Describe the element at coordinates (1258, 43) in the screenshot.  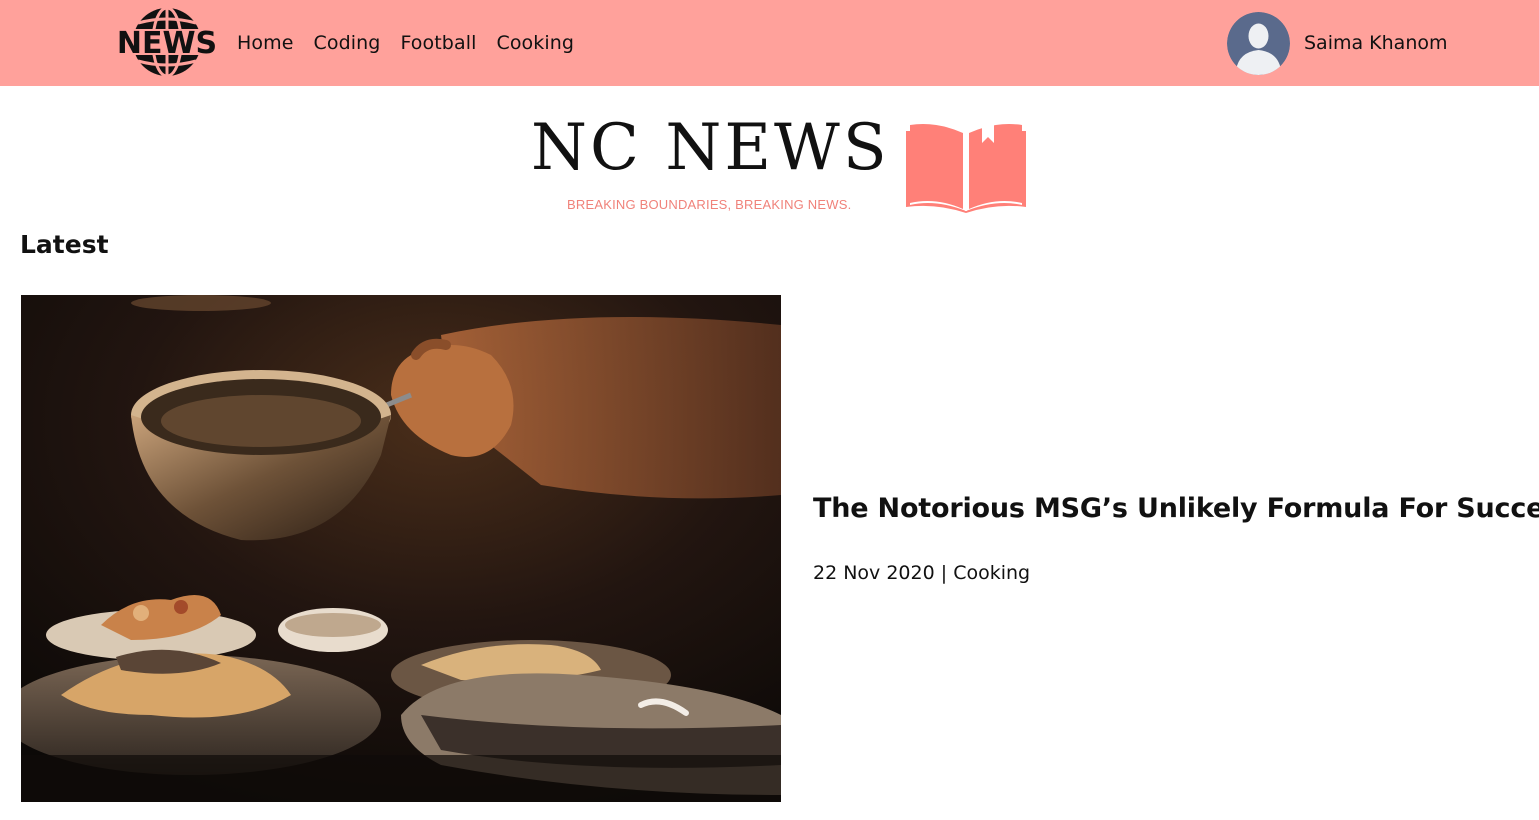
I see `default-user-avatar-icon` at that location.